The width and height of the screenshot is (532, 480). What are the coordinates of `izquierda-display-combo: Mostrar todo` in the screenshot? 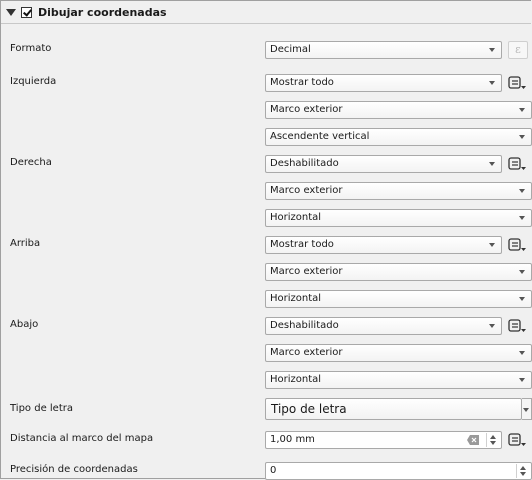 It's located at (383, 83).